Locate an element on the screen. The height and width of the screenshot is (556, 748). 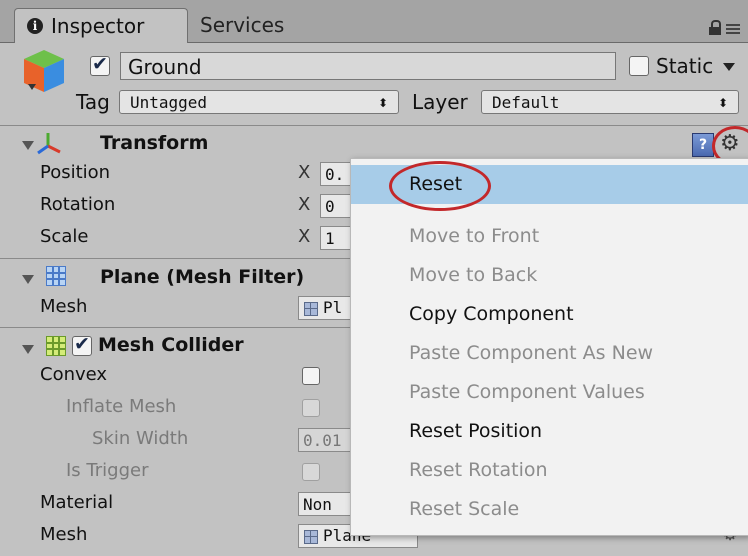
is-trigger-checkbox is located at coordinates (311, 472).